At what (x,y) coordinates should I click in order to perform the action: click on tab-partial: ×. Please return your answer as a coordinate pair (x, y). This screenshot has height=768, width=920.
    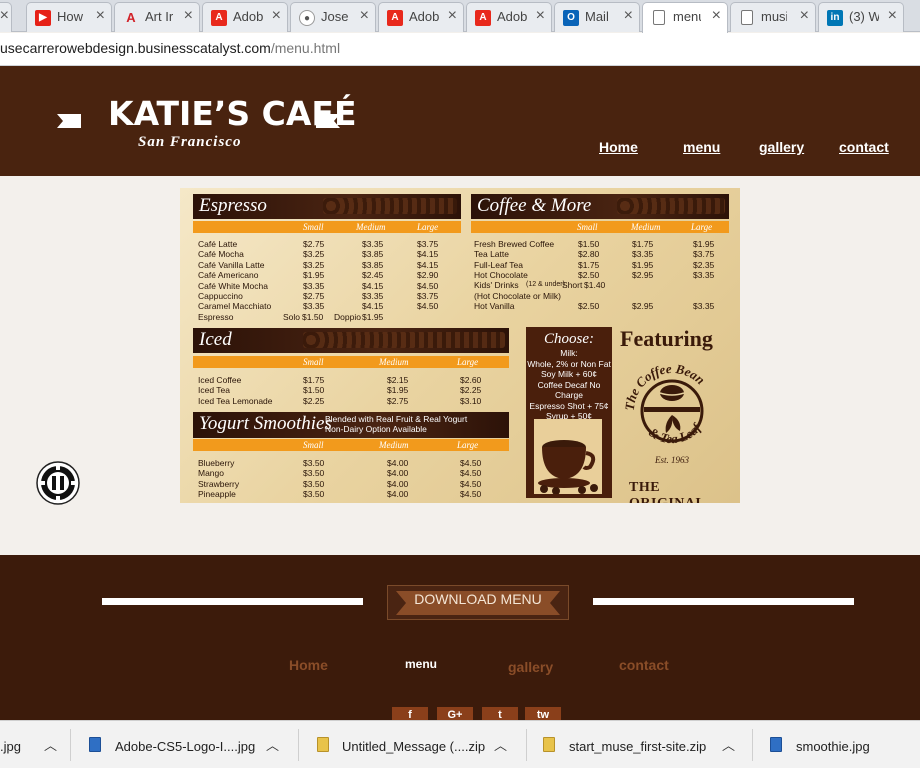
    Looking at the image, I should click on (6, 17).